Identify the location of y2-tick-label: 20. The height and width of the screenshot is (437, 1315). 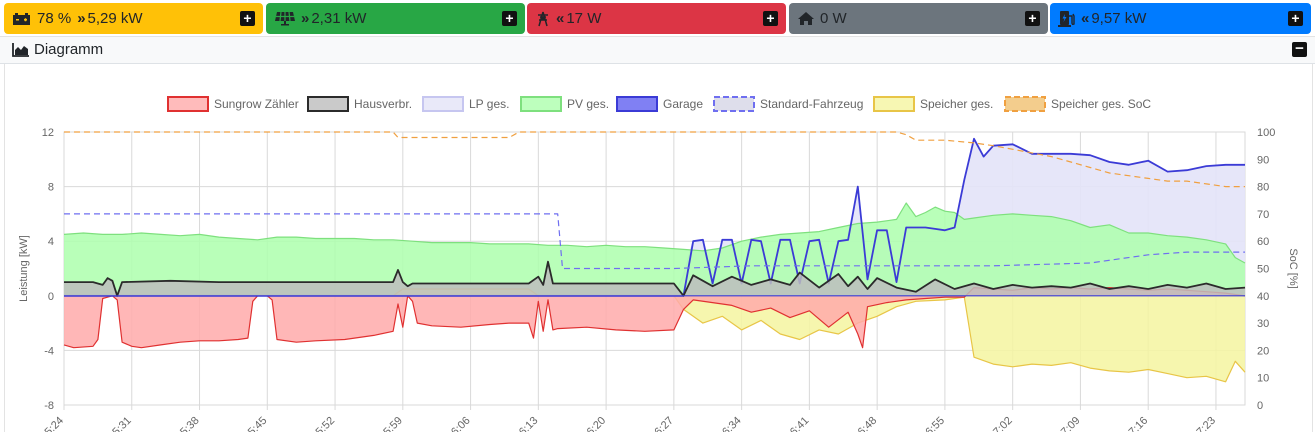
(1263, 351).